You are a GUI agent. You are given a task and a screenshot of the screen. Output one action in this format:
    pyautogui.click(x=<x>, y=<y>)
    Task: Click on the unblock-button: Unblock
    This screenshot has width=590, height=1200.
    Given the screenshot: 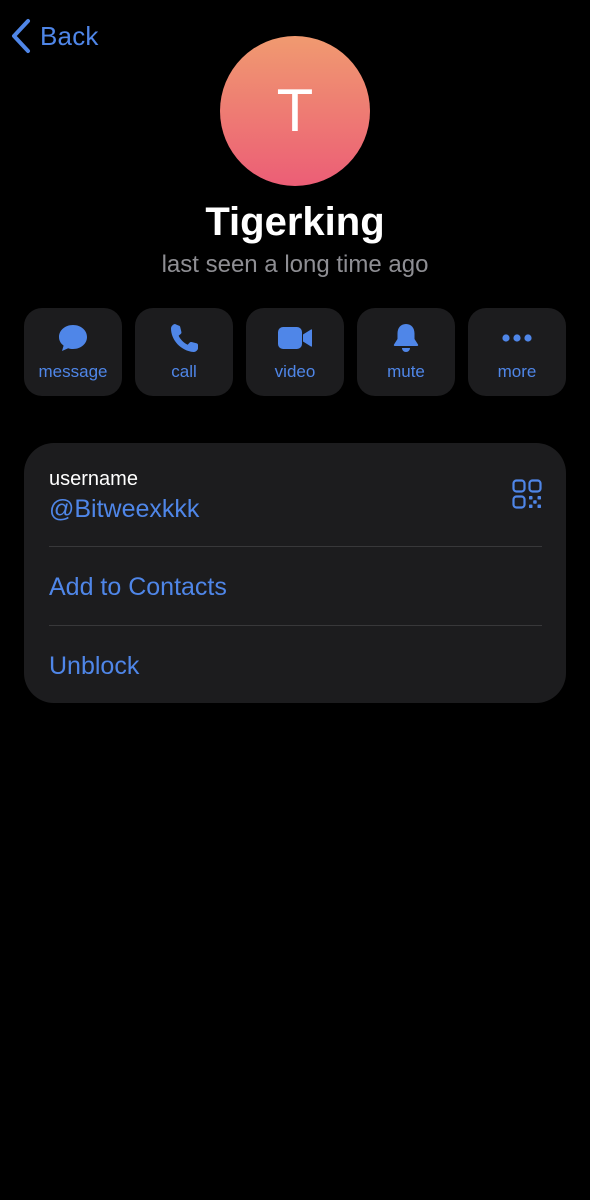 What is the action you would take?
    pyautogui.click(x=295, y=665)
    